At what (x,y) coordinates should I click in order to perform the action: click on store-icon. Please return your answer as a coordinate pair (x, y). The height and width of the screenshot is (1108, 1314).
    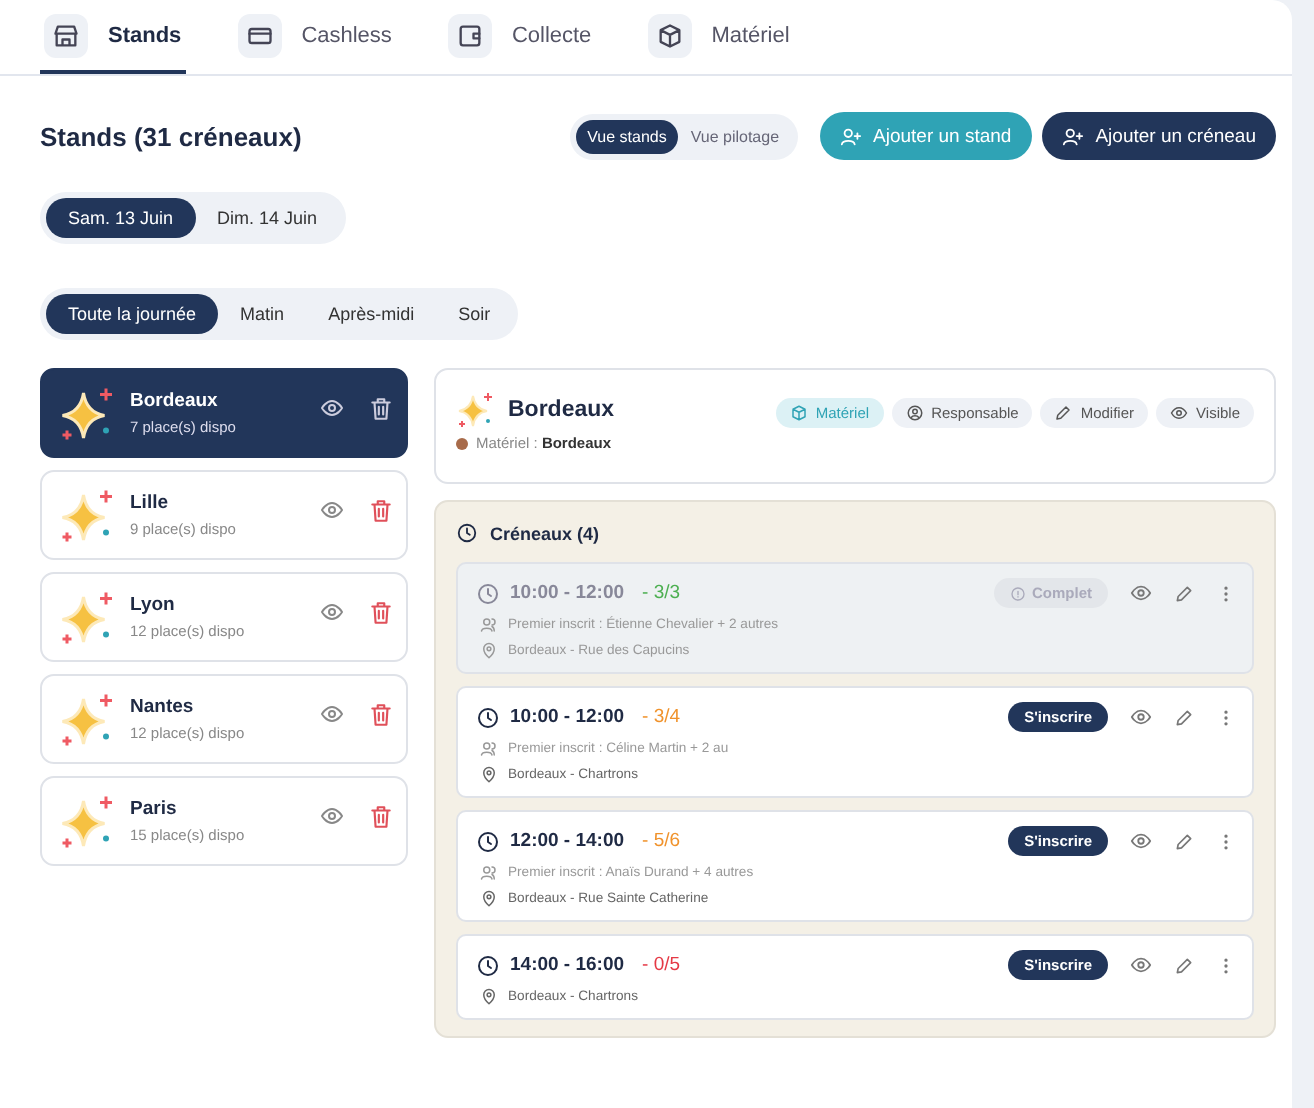
    Looking at the image, I should click on (66, 35).